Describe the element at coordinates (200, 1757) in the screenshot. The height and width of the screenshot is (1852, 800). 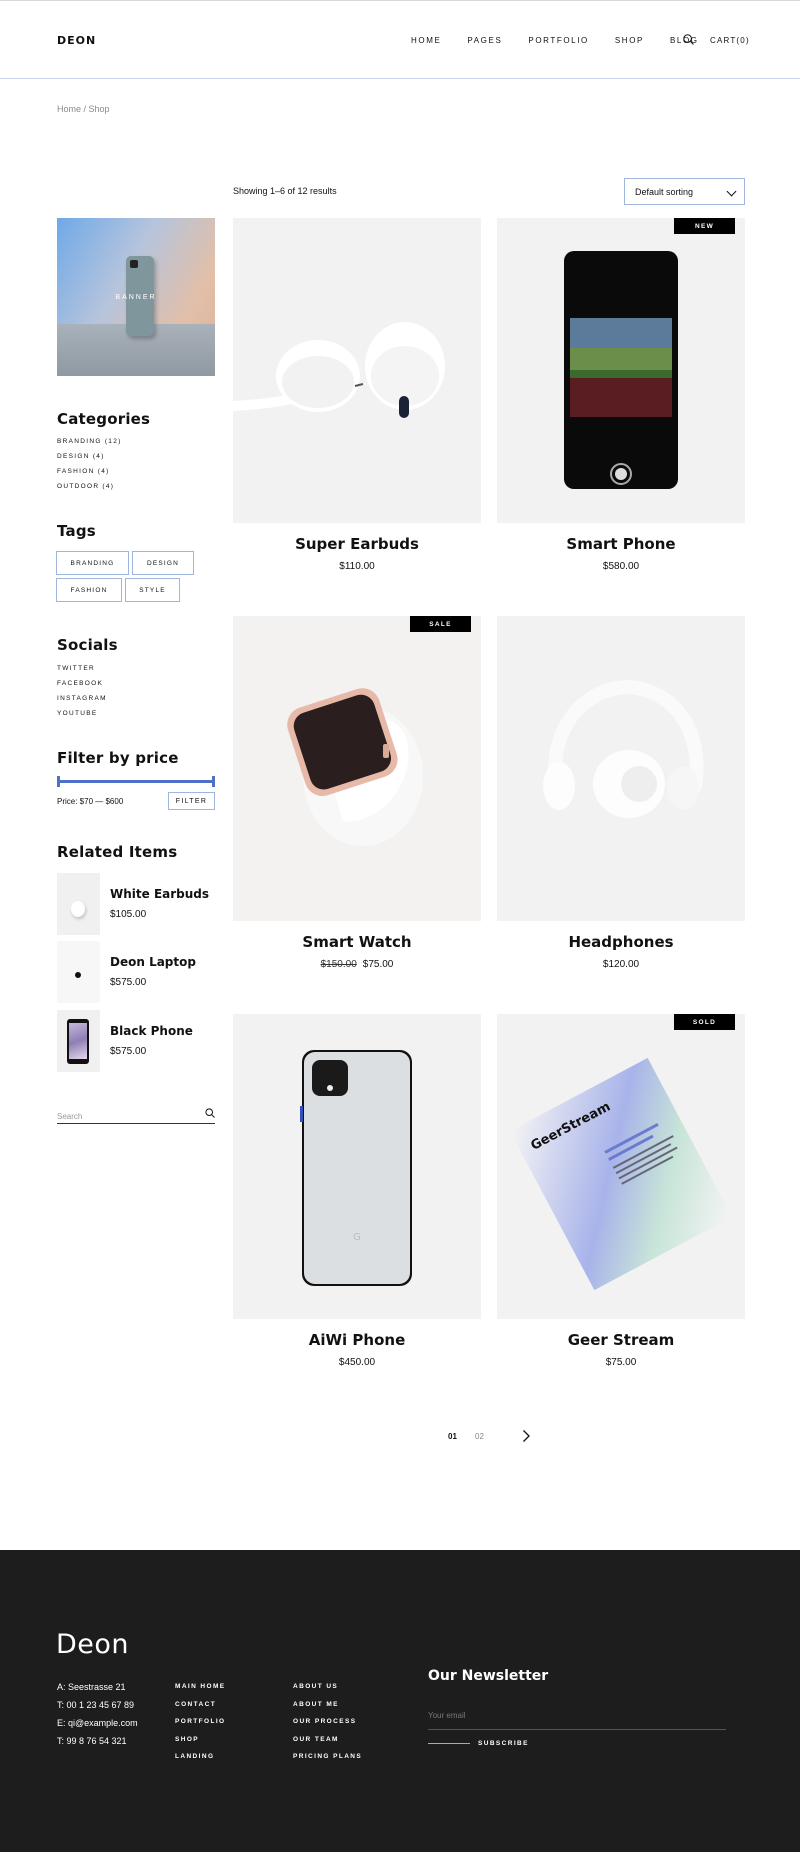
I see `footer-link: LANDING` at that location.